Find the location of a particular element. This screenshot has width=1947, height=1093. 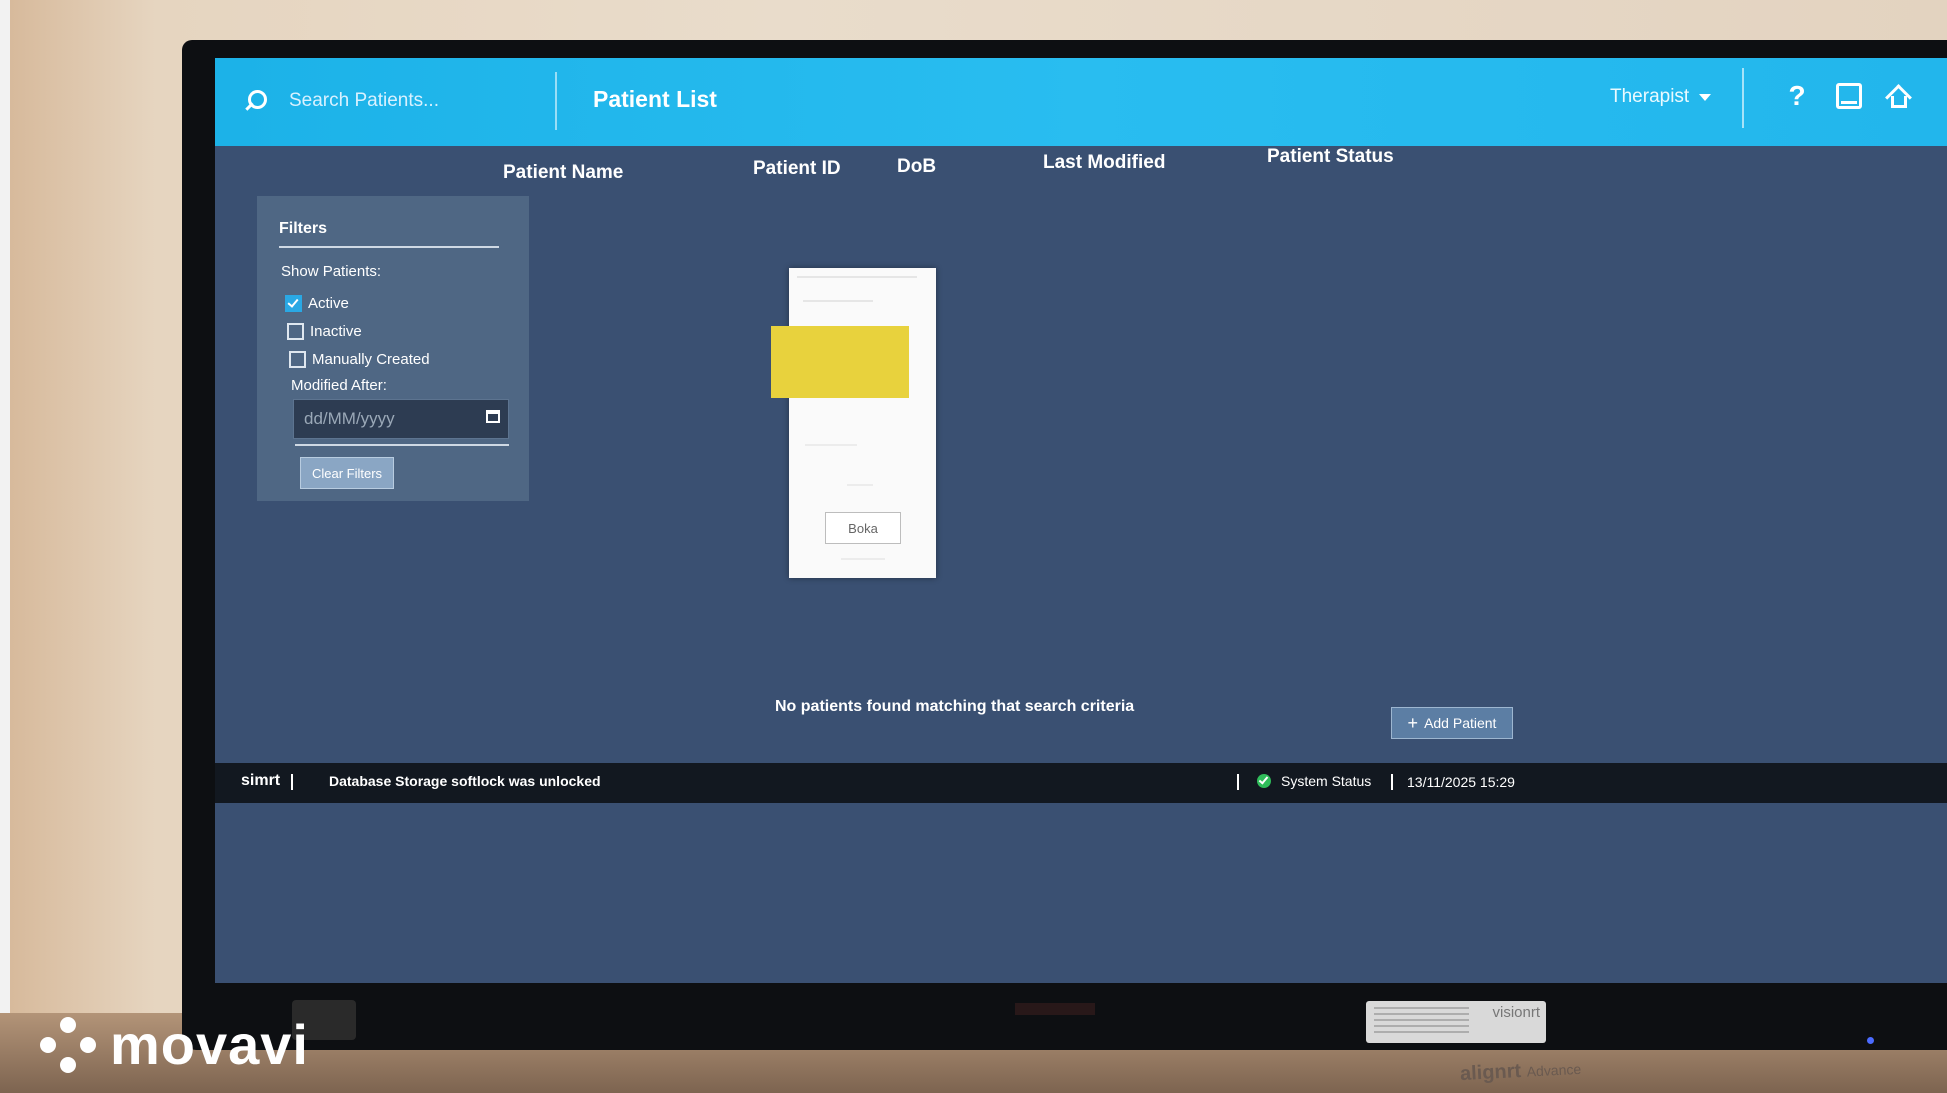

filter-active: Active is located at coordinates (317, 303).